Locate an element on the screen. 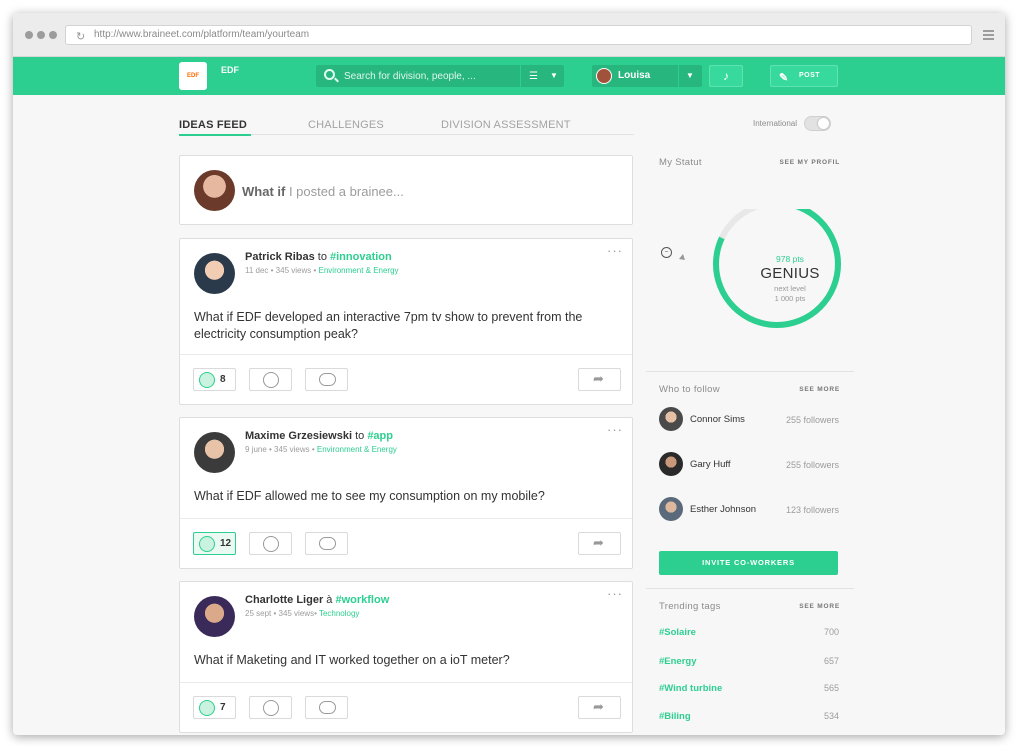 Image resolution: width=1018 pixels, height=746 pixels. author-name: Charlotte Liger is located at coordinates (284, 600).